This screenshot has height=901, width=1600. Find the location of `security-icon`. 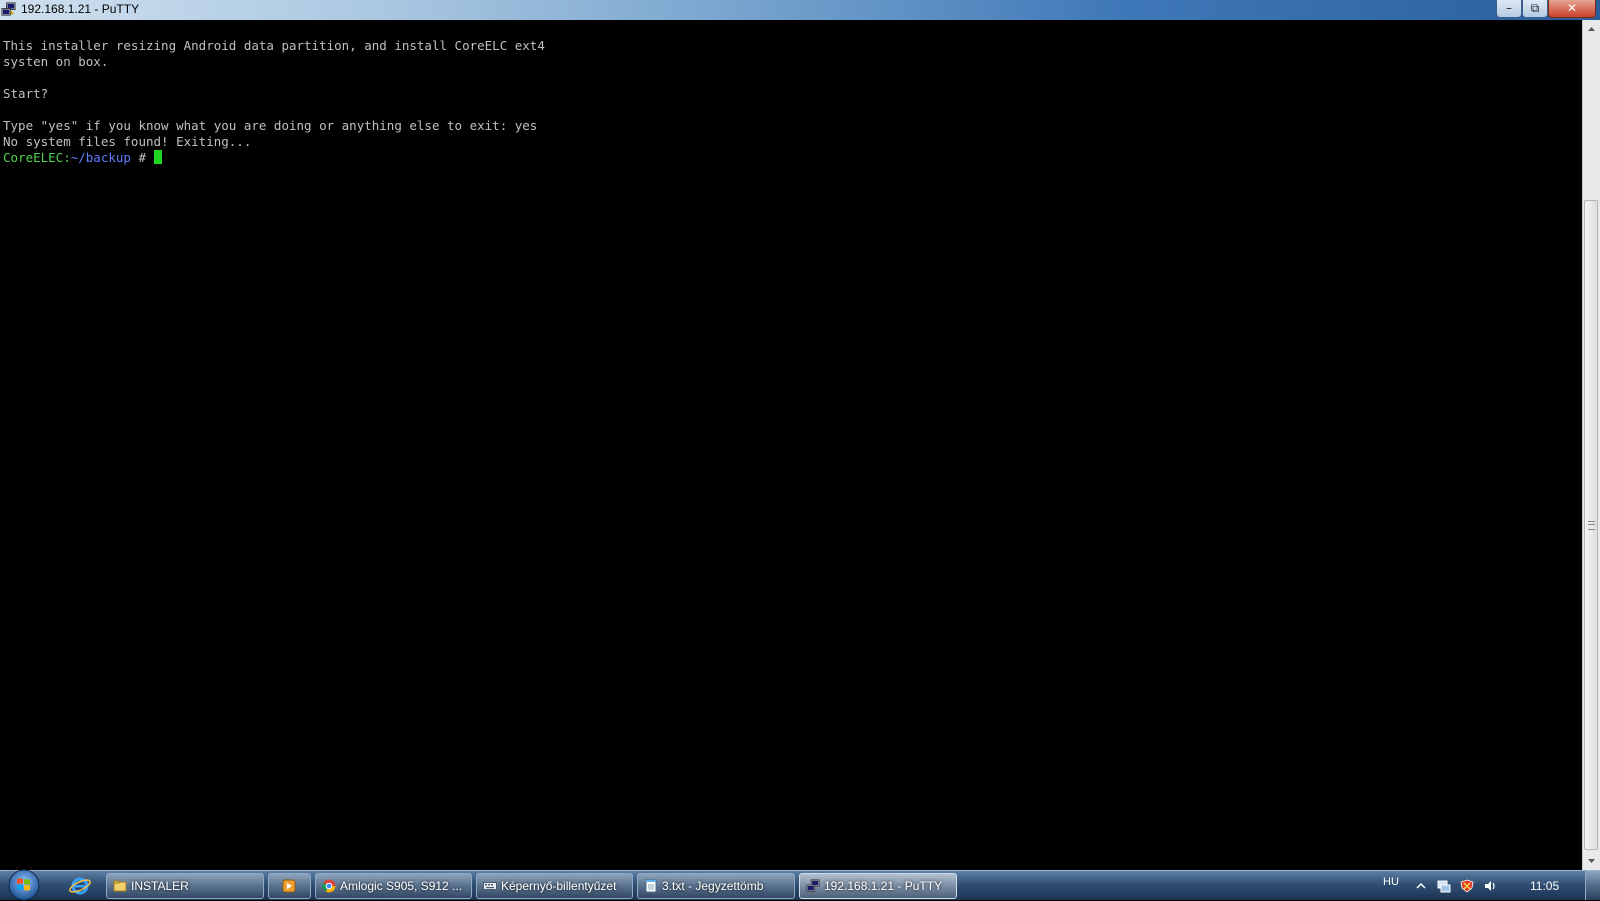

security-icon is located at coordinates (1467, 886).